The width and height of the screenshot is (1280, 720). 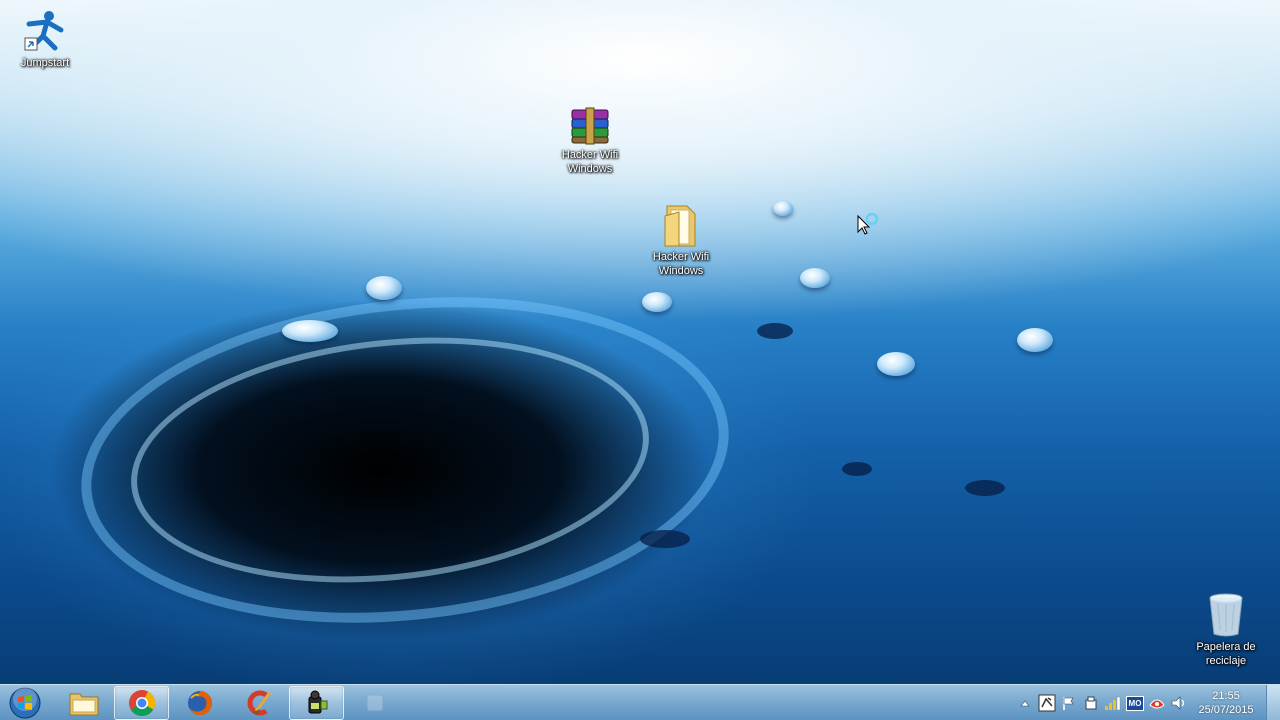 I want to click on clock-time: 21:55, so click(x=1226, y=696).